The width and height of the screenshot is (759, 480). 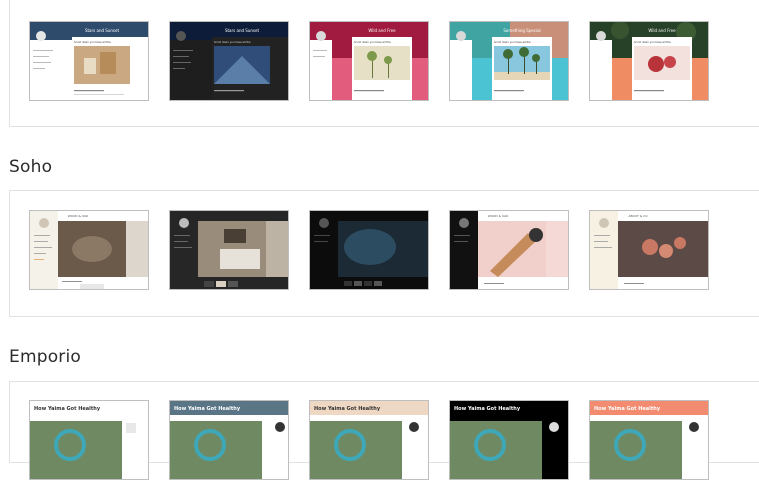 I want to click on theme-thumbnail: ABOUT & CO, so click(x=649, y=250).